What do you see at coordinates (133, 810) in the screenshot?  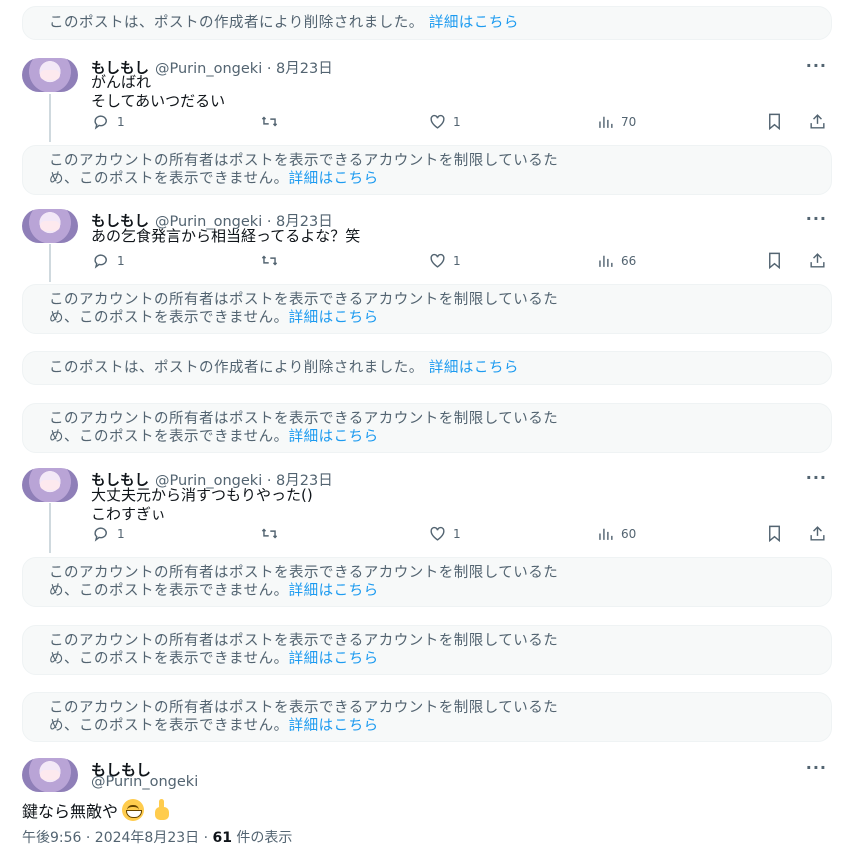 I see `grinning-face-icon` at bounding box center [133, 810].